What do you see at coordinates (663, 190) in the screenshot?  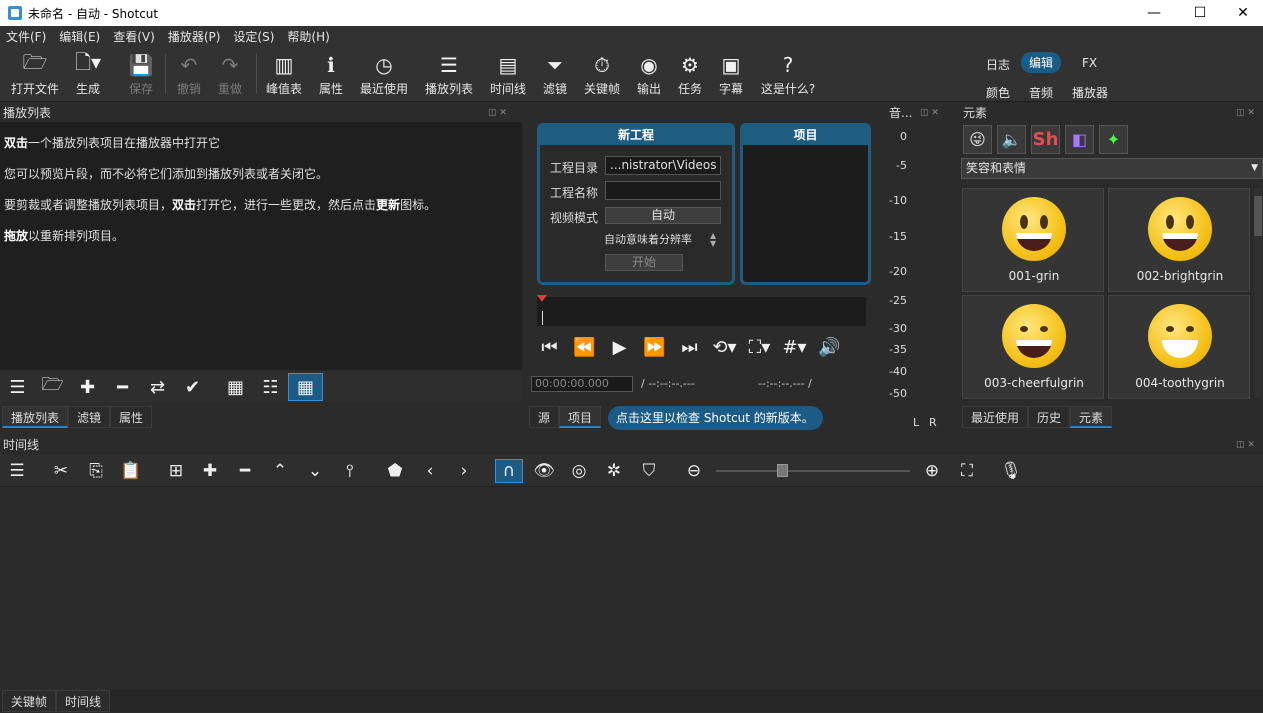 I see `project-name-field` at bounding box center [663, 190].